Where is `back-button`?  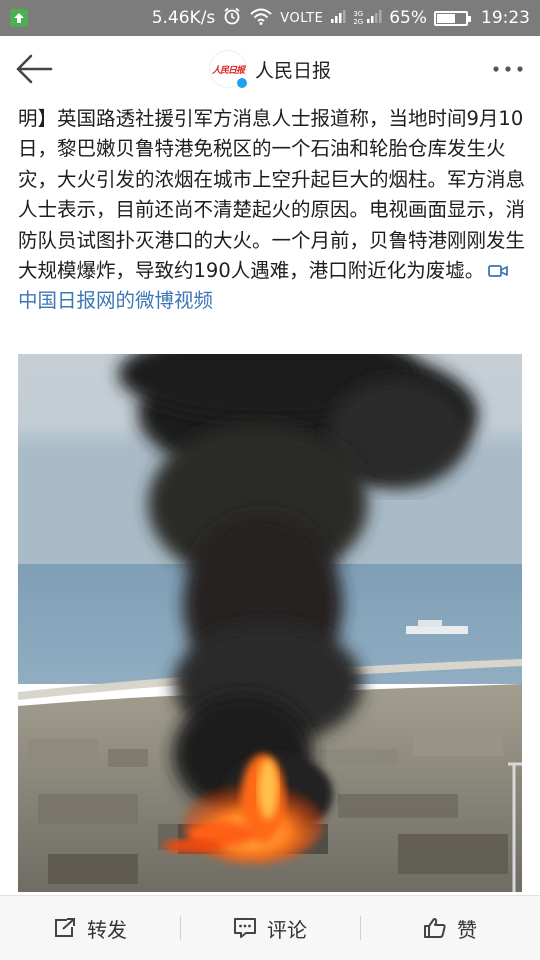 back-button is located at coordinates (34, 69).